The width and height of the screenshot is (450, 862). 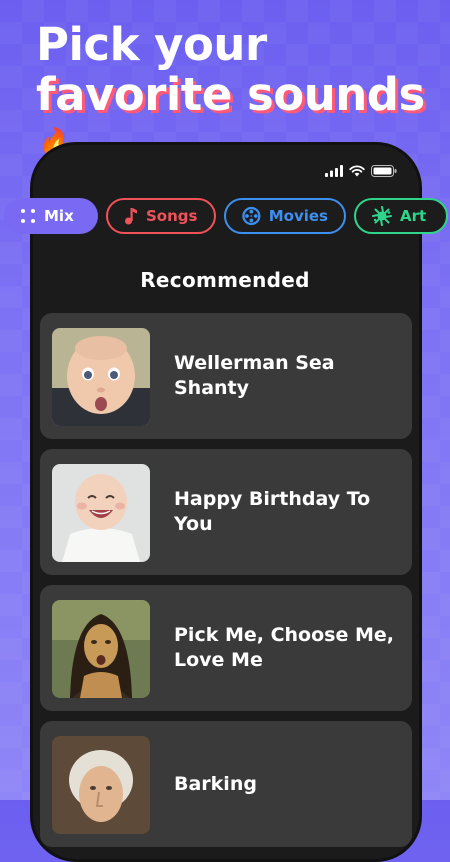 I want to click on sound-card: Happy Birthday To You, so click(x=226, y=512).